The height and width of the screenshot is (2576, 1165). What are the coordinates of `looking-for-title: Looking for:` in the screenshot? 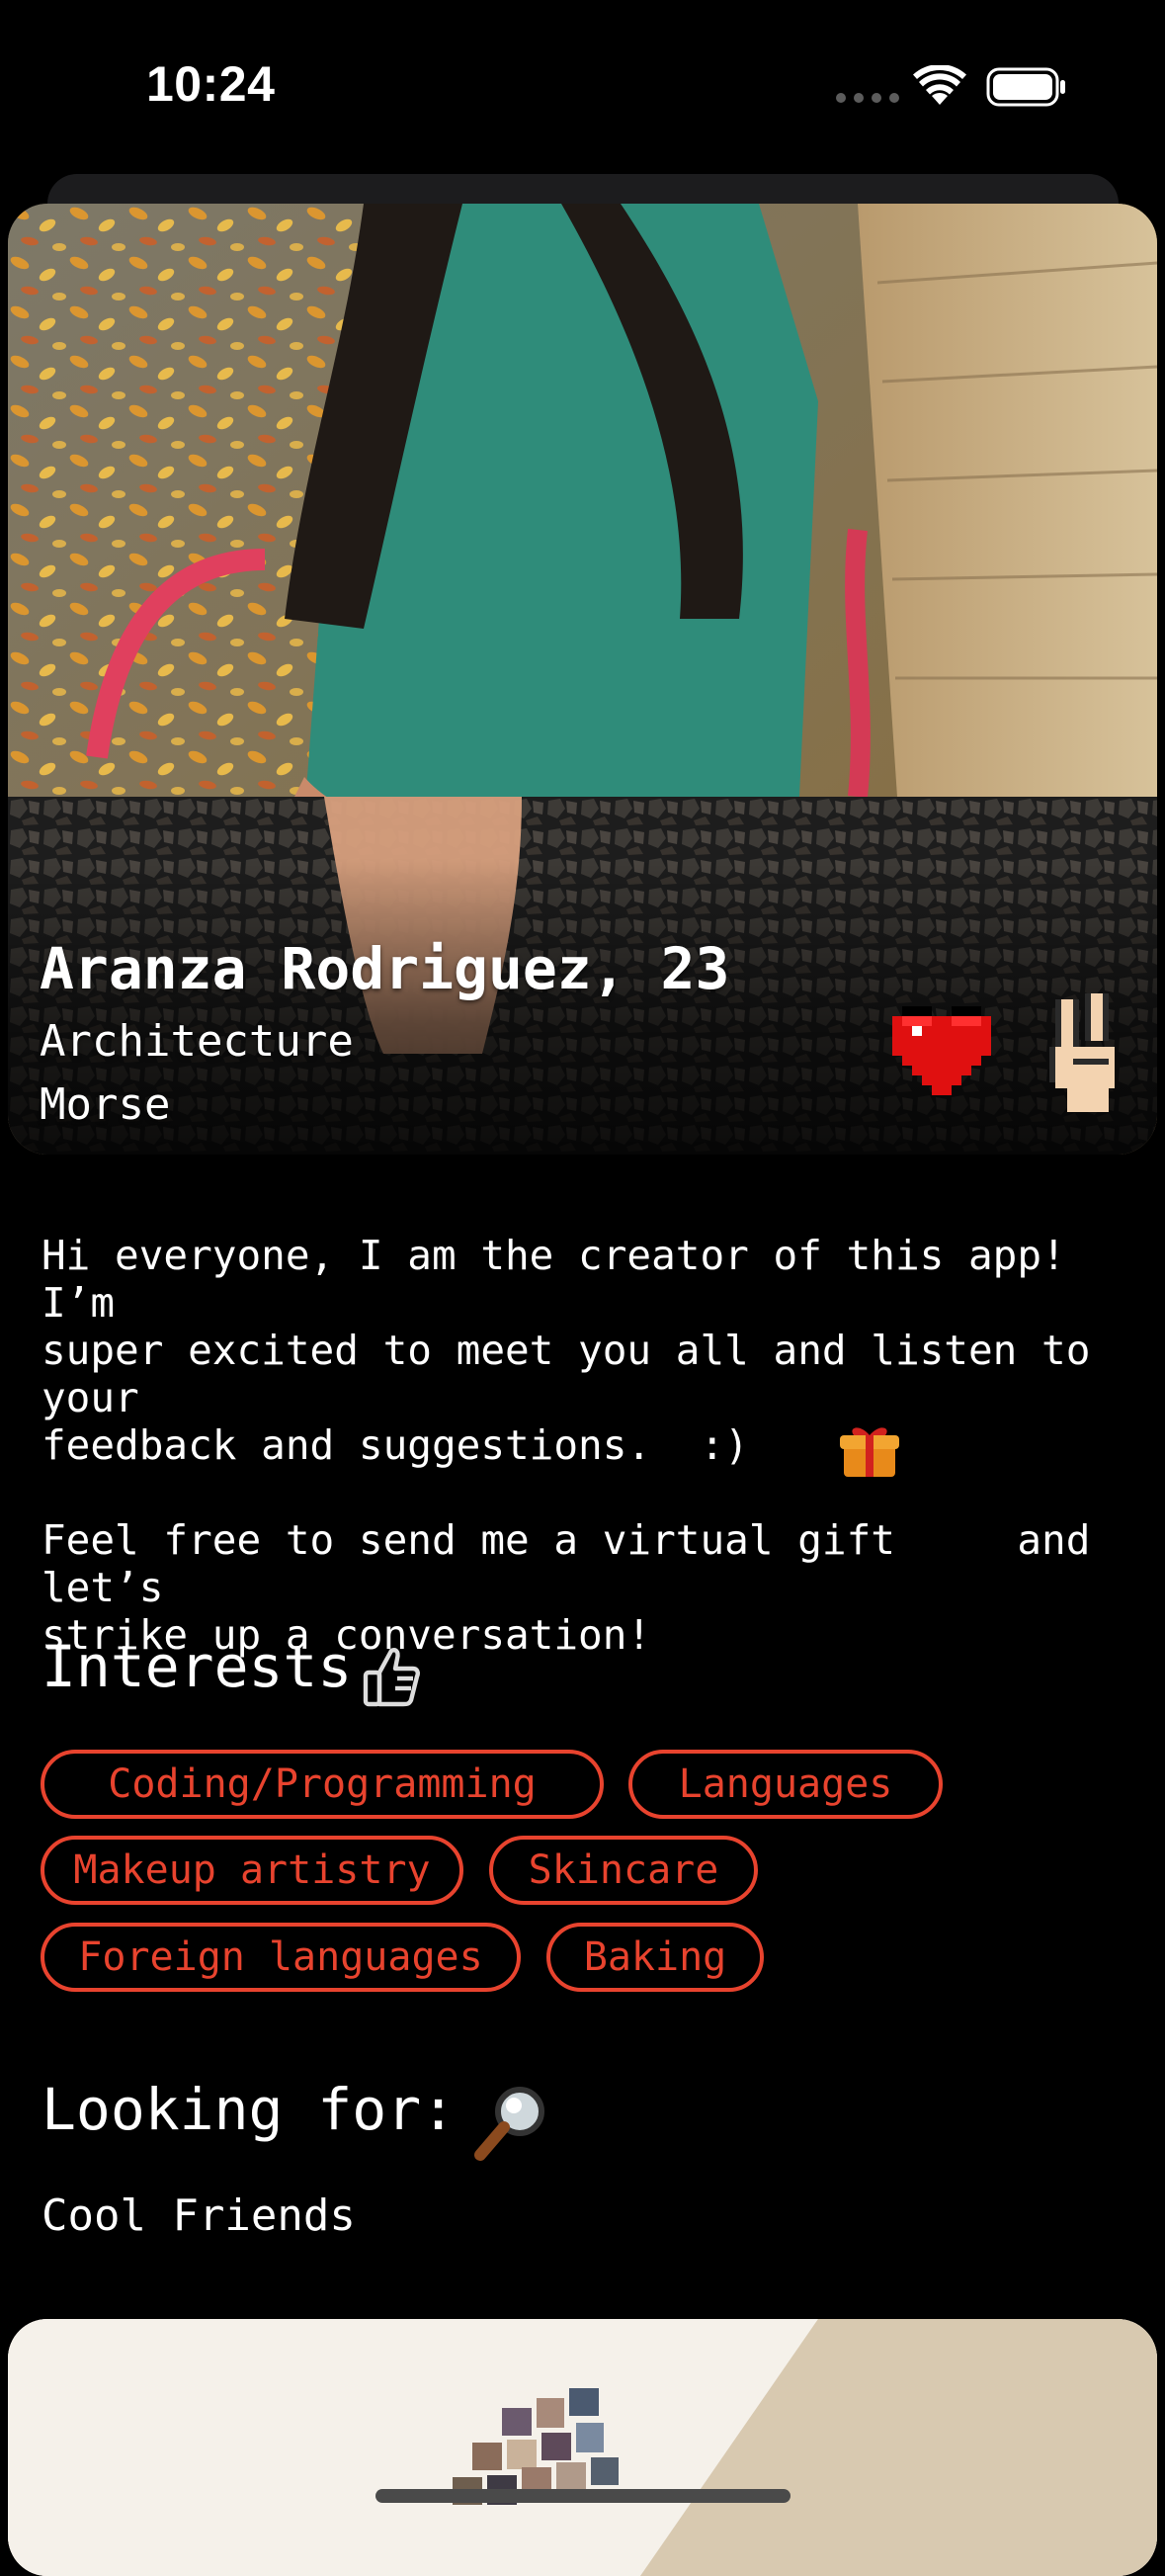 It's located at (249, 2109).